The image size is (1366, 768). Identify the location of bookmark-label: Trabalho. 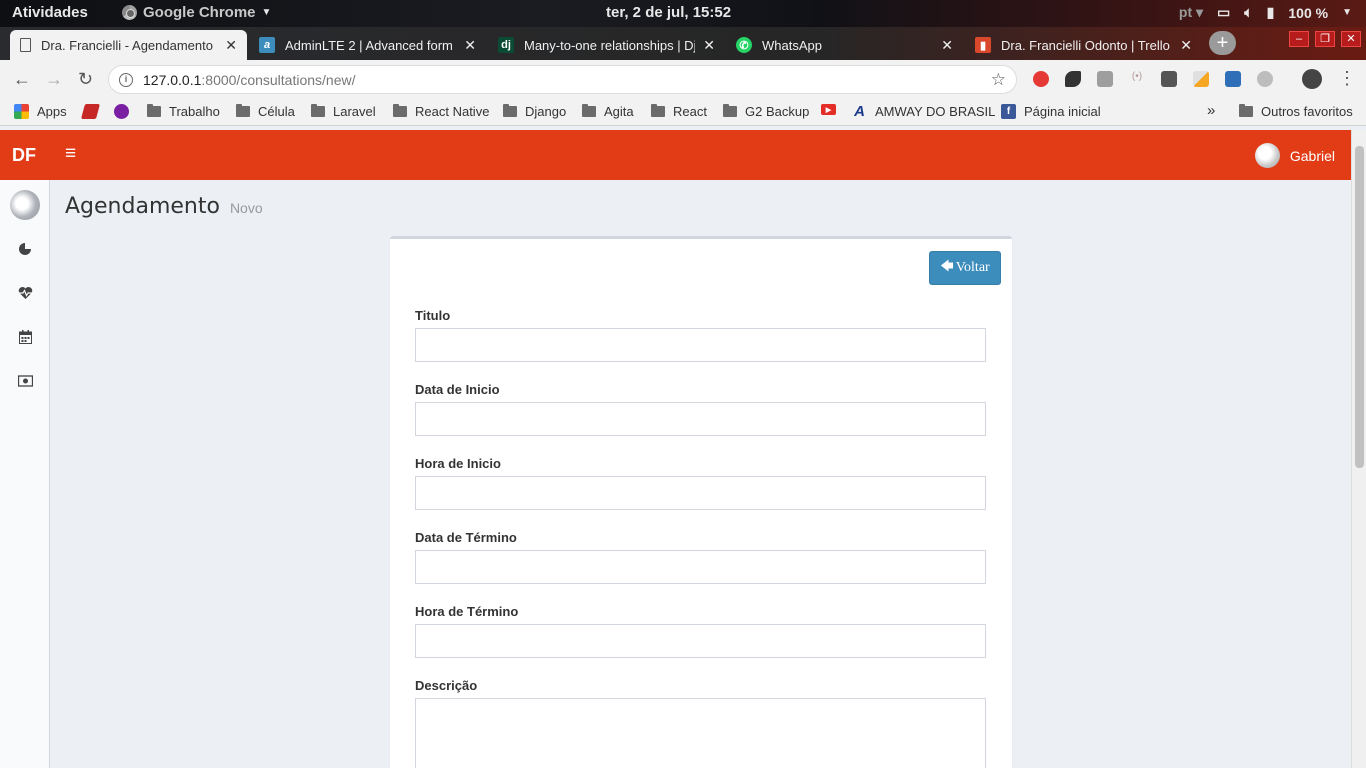
(194, 111).